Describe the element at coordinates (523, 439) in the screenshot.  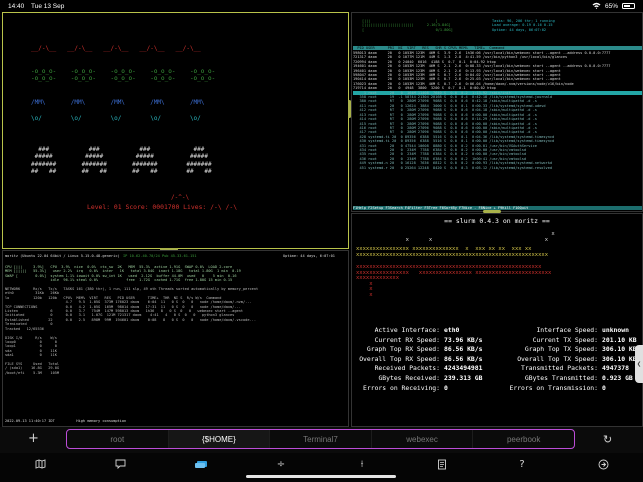
I see `tab-peerbook: peerbook` at that location.